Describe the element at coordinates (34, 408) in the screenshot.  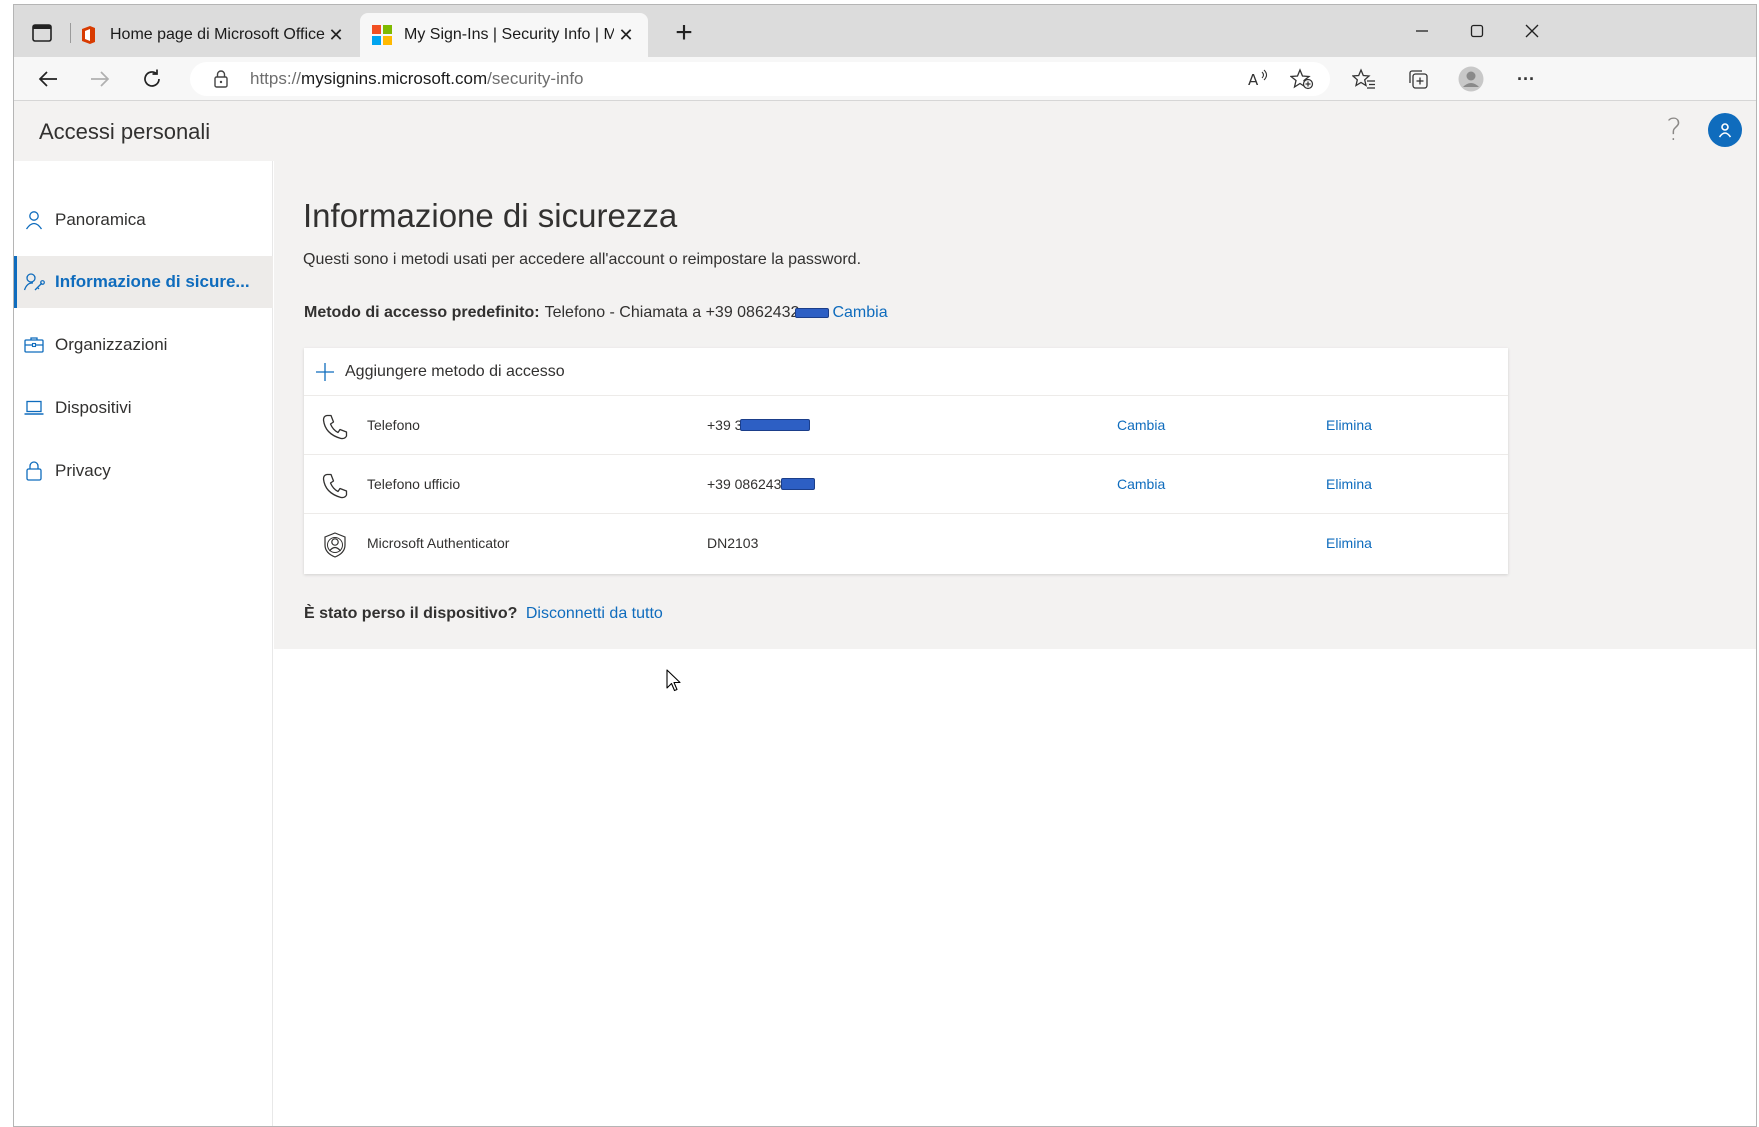
I see `laptop-icon` at that location.